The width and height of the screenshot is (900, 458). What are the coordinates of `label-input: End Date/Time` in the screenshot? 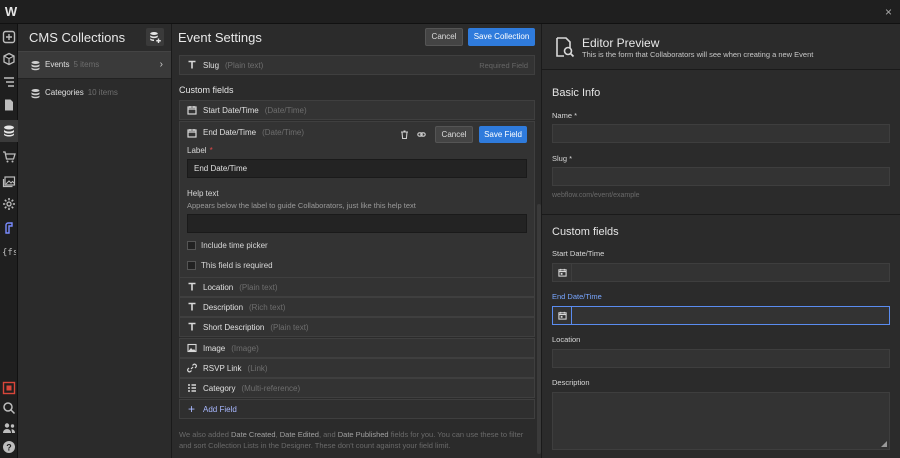 It's located at (357, 168).